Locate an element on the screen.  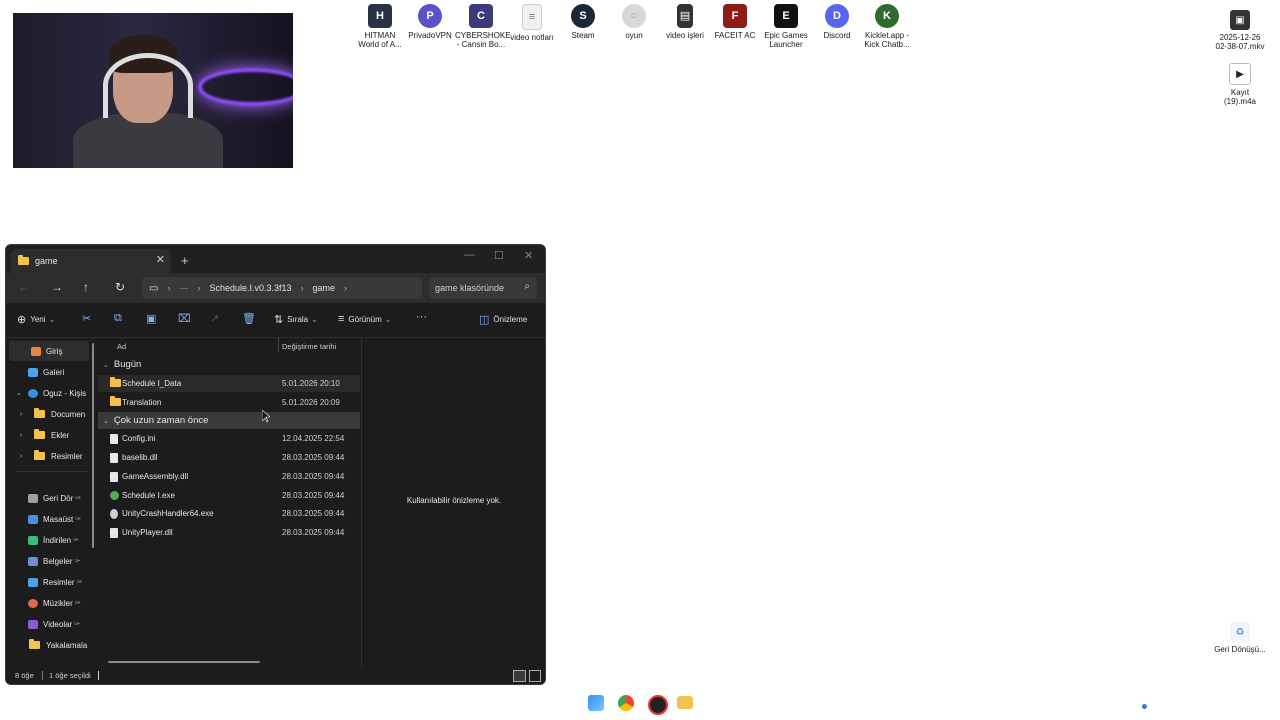
table-row: UnityPlayer.dll 28.03.2025 09:44 is located at coordinates (229, 532).